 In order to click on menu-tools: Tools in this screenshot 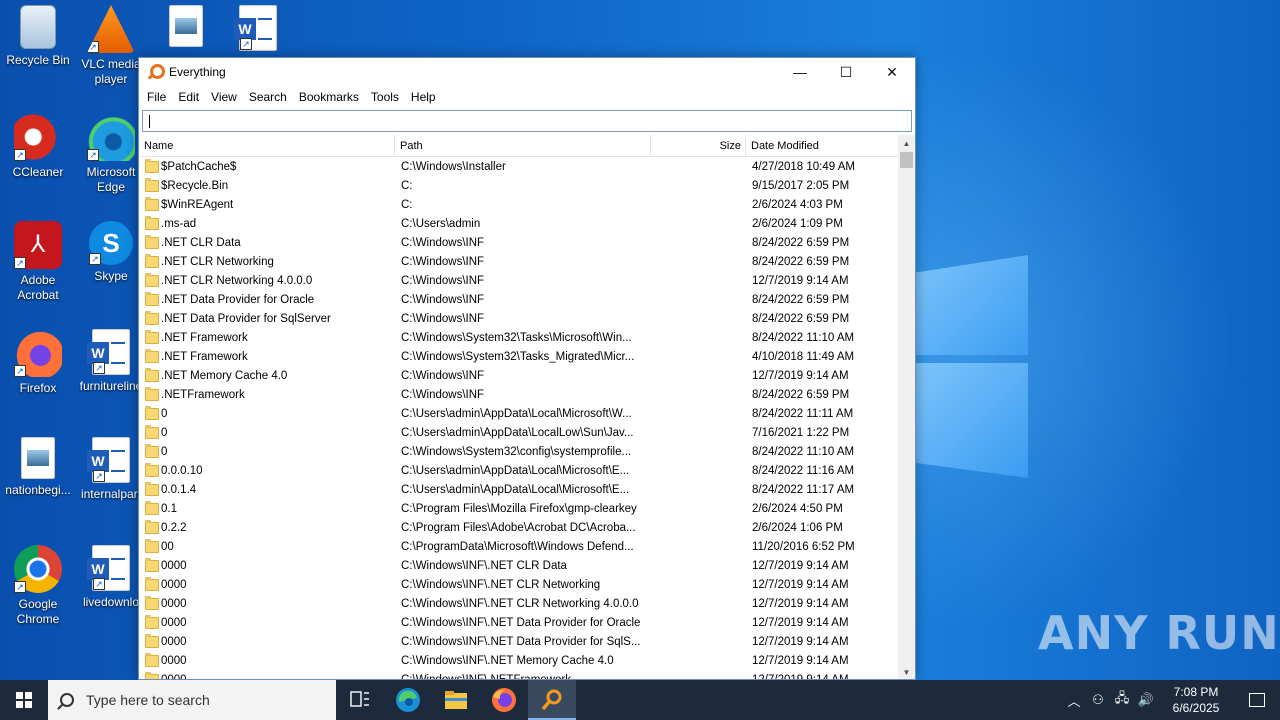, I will do `click(385, 97)`.